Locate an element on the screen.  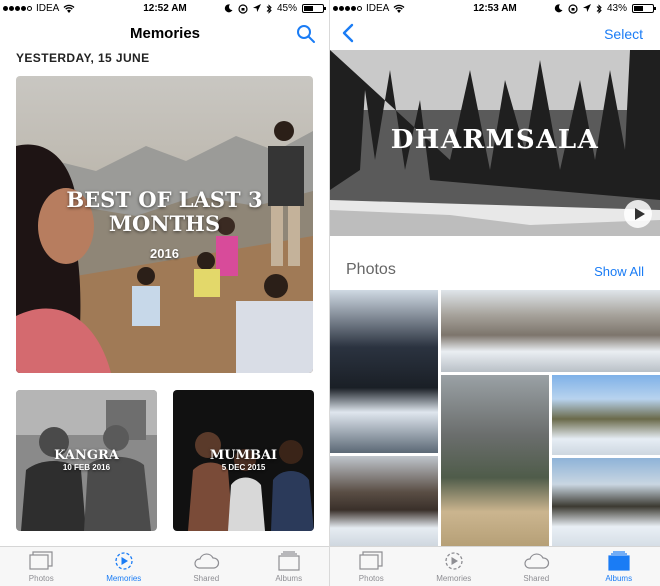
back-chevron-icon is located at coordinates (348, 33).